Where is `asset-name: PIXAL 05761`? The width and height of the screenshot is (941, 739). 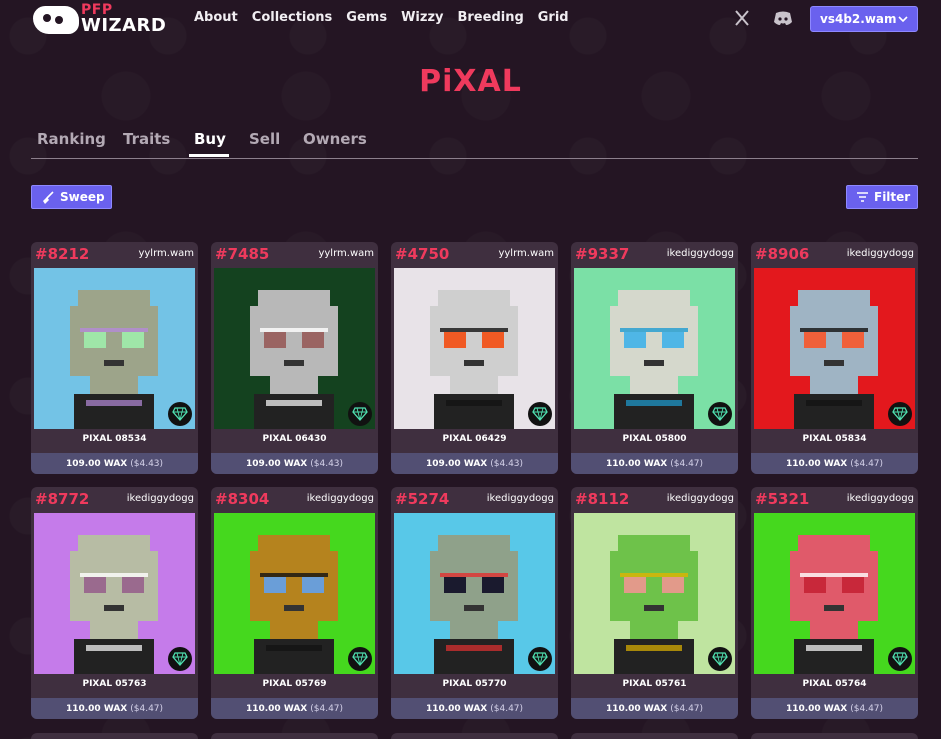 asset-name: PIXAL 05761 is located at coordinates (654, 684).